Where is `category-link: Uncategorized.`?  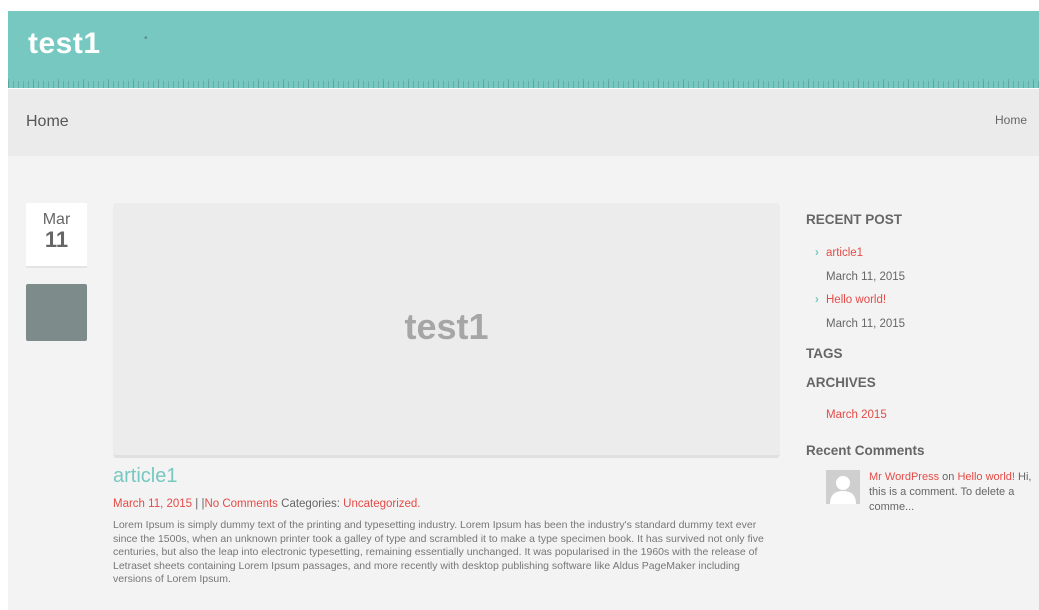
category-link: Uncategorized. is located at coordinates (381, 504).